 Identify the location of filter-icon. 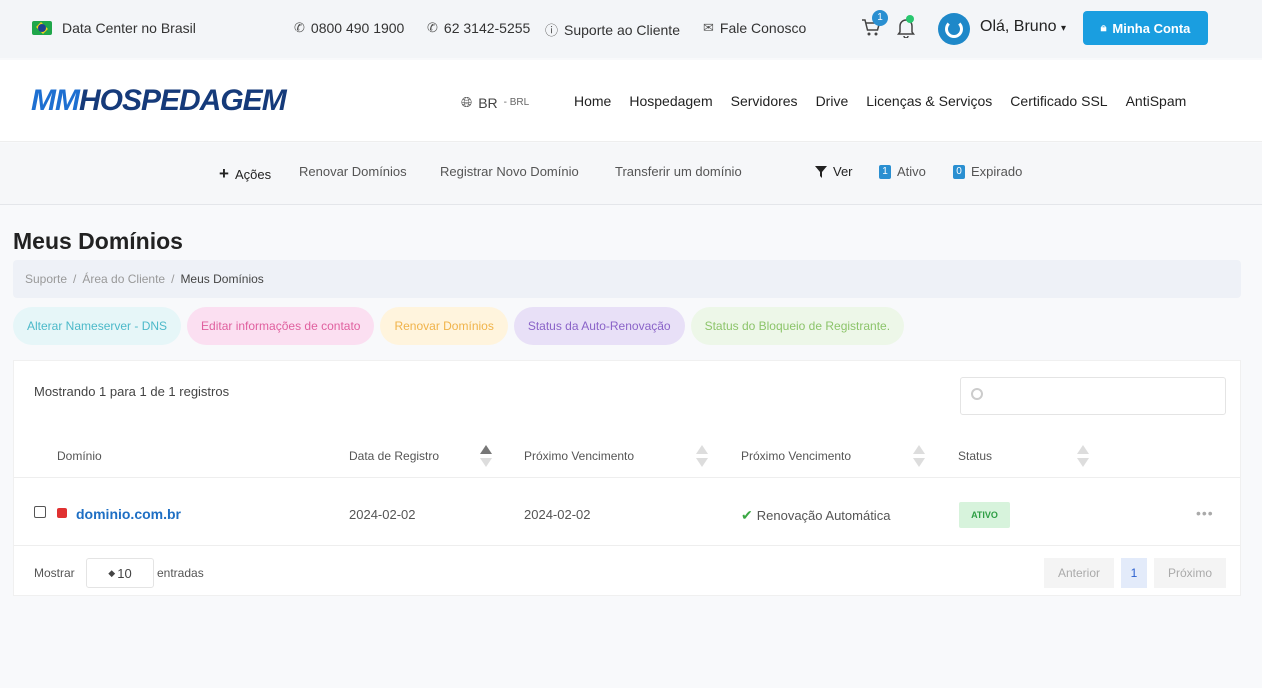
(821, 171).